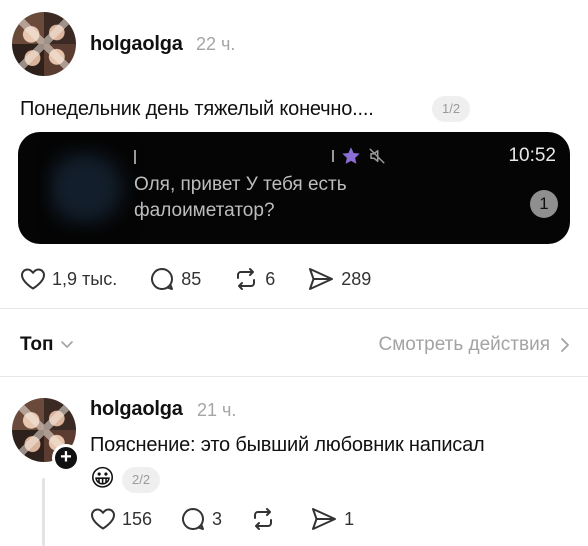 This screenshot has height=546, width=588. I want to click on like-button: 1,9 тыс., so click(68, 279).